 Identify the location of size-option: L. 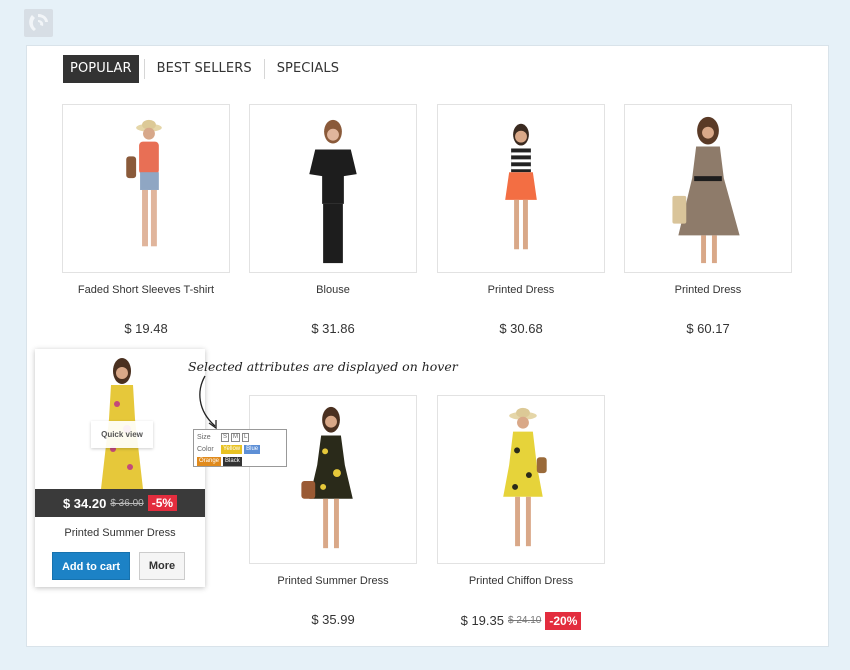
(246, 437).